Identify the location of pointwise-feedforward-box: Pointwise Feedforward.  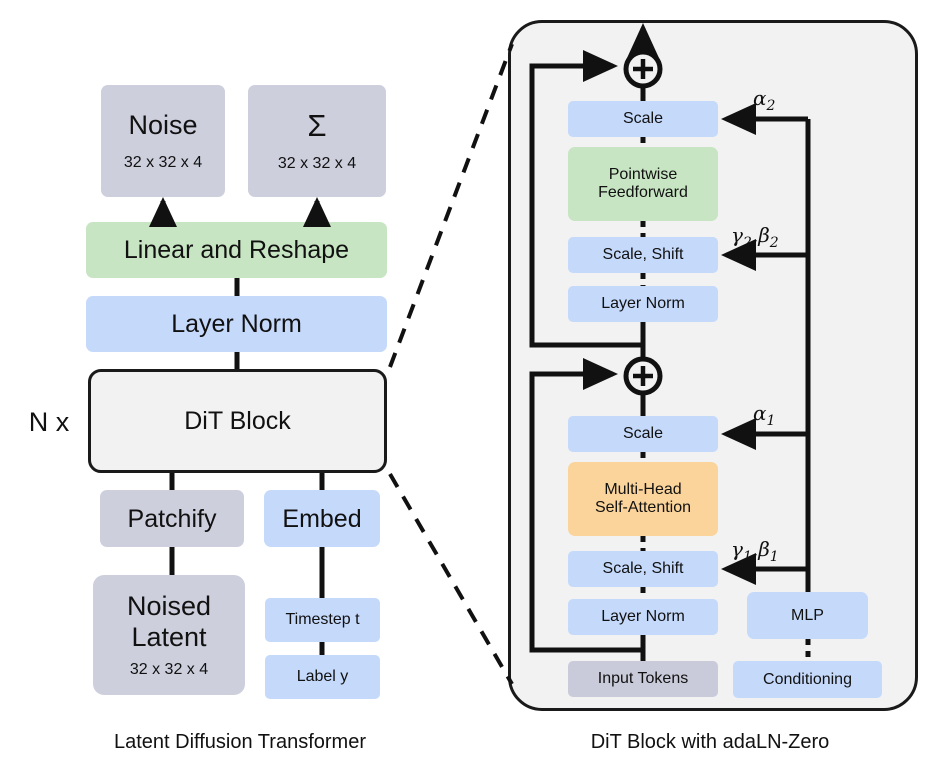
(643, 184).